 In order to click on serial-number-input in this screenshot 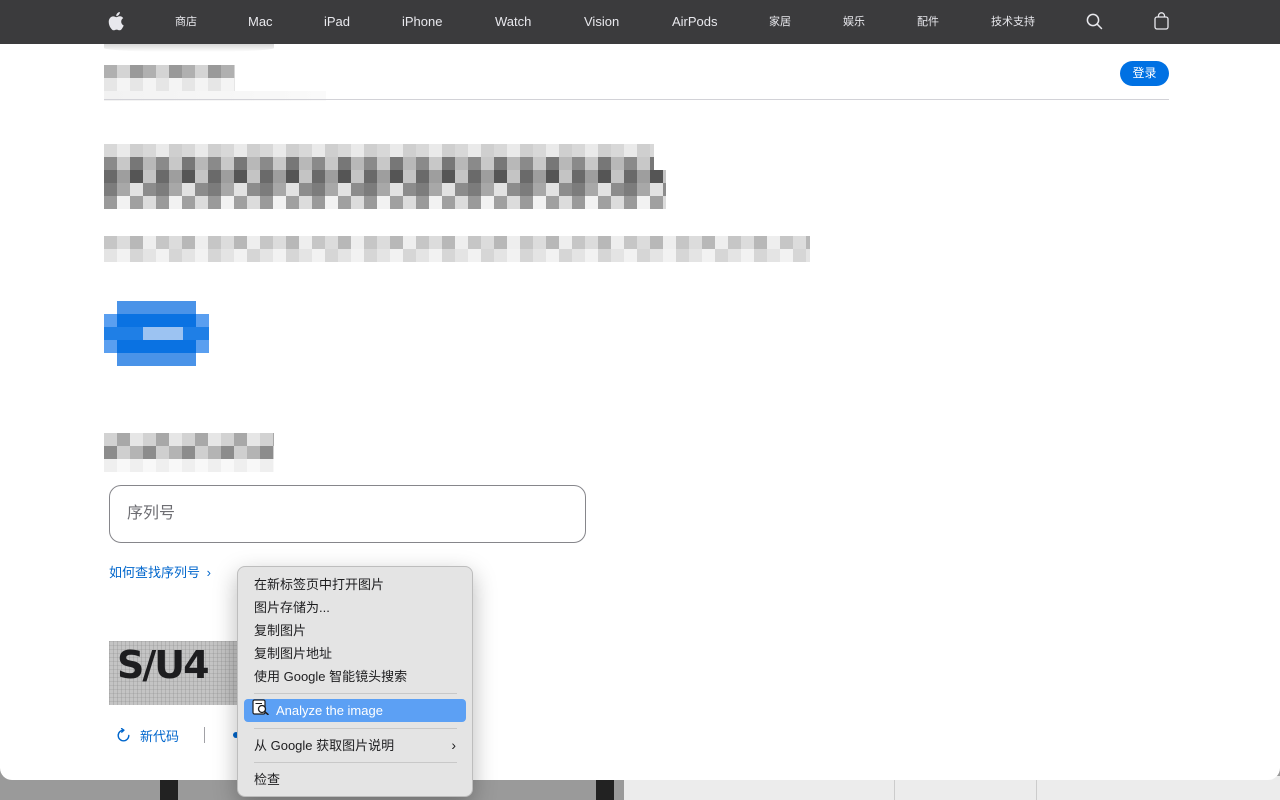, I will do `click(347, 514)`.